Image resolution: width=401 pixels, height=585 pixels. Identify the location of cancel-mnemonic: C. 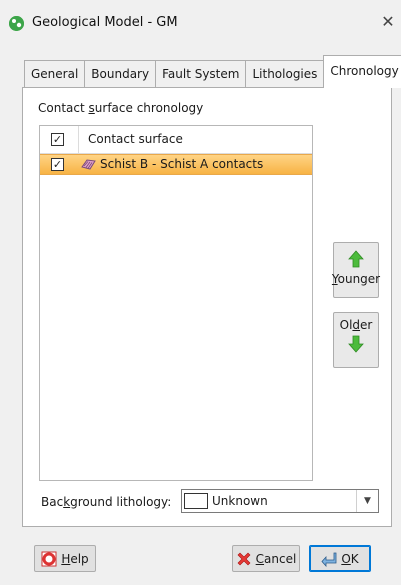
(260, 558).